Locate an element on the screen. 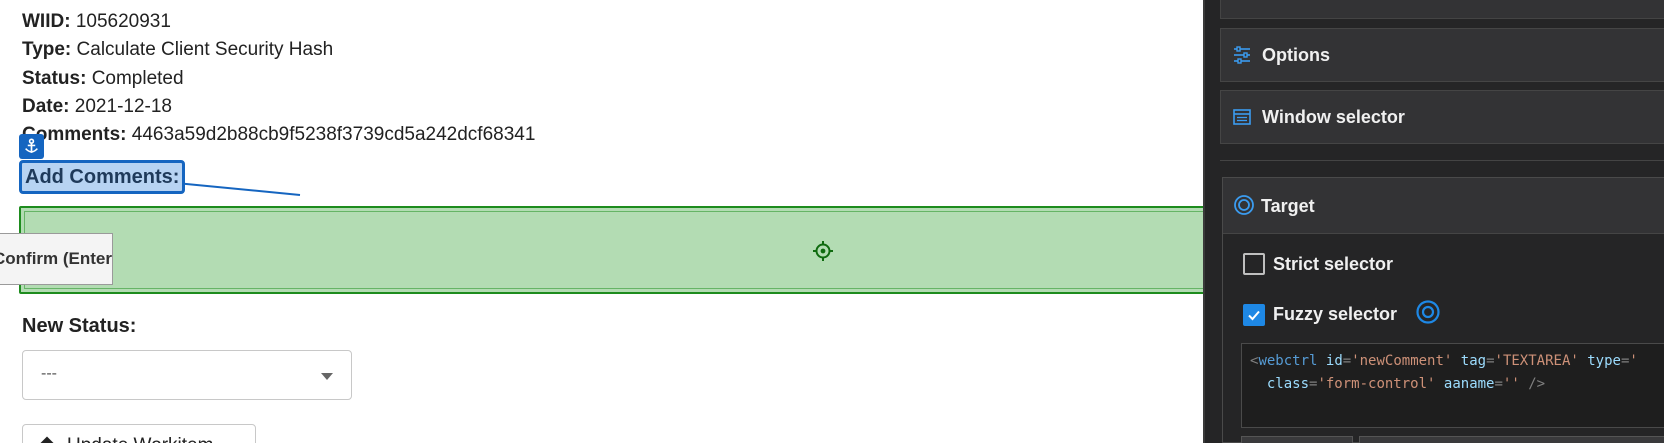 The width and height of the screenshot is (1664, 443). window-selector-label: Window selector is located at coordinates (1333, 117).